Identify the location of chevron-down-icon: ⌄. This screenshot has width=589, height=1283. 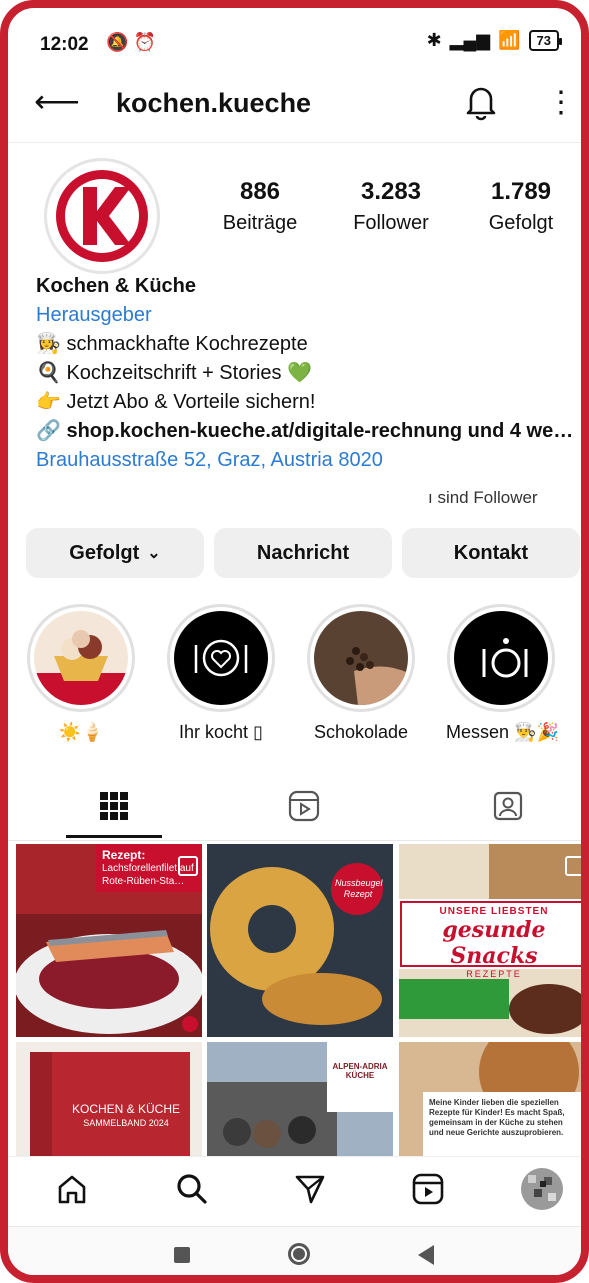
(154, 553).